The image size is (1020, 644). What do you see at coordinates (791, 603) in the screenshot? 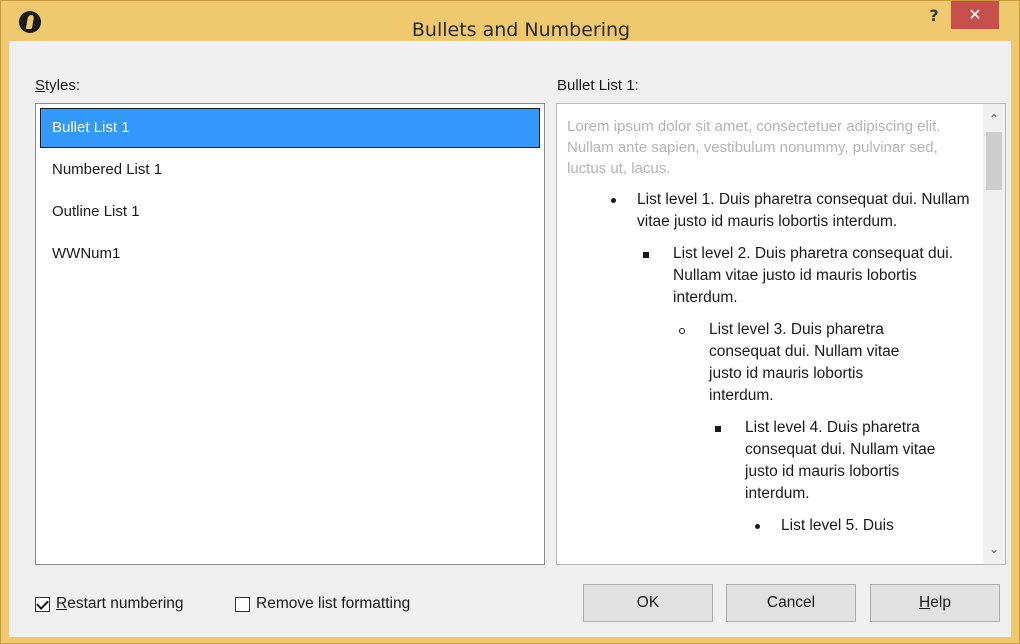
I see `cancel-button: Cancel` at bounding box center [791, 603].